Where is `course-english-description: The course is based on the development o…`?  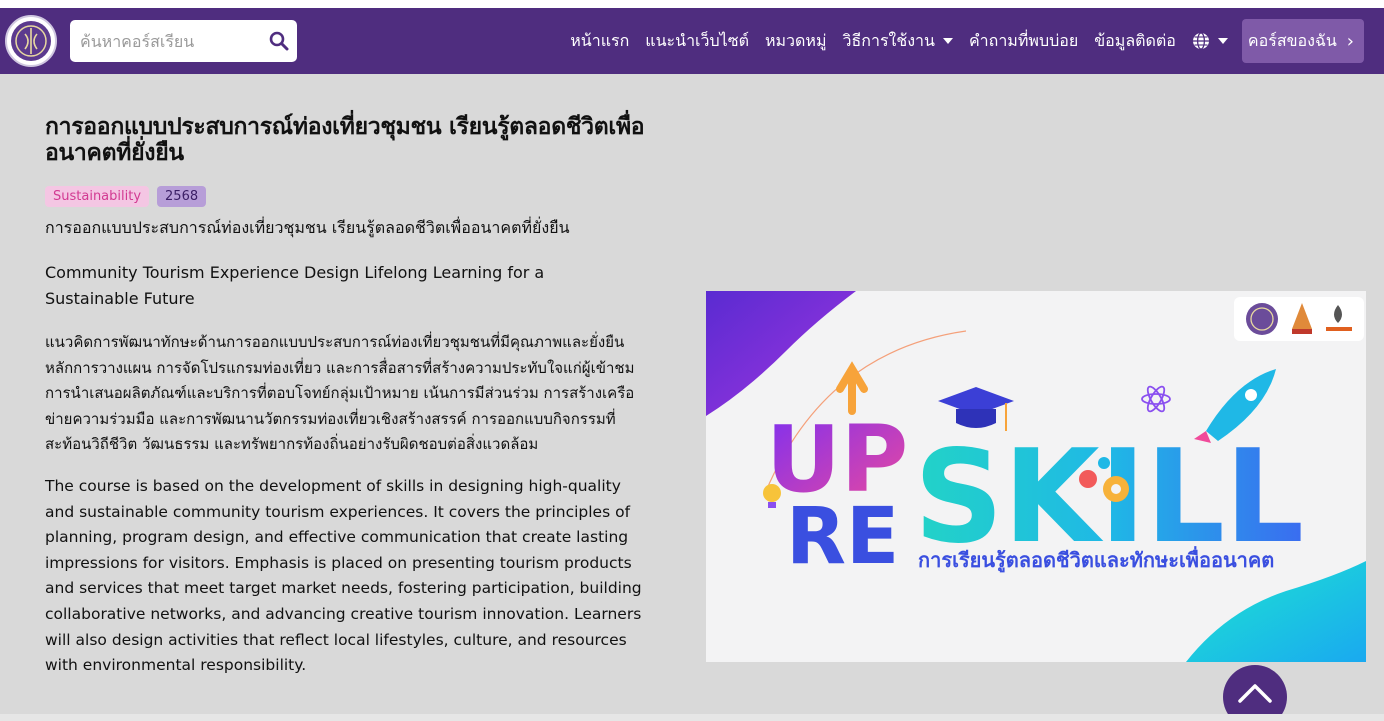
course-english-description: The course is based on the development o… is located at coordinates (343, 575).